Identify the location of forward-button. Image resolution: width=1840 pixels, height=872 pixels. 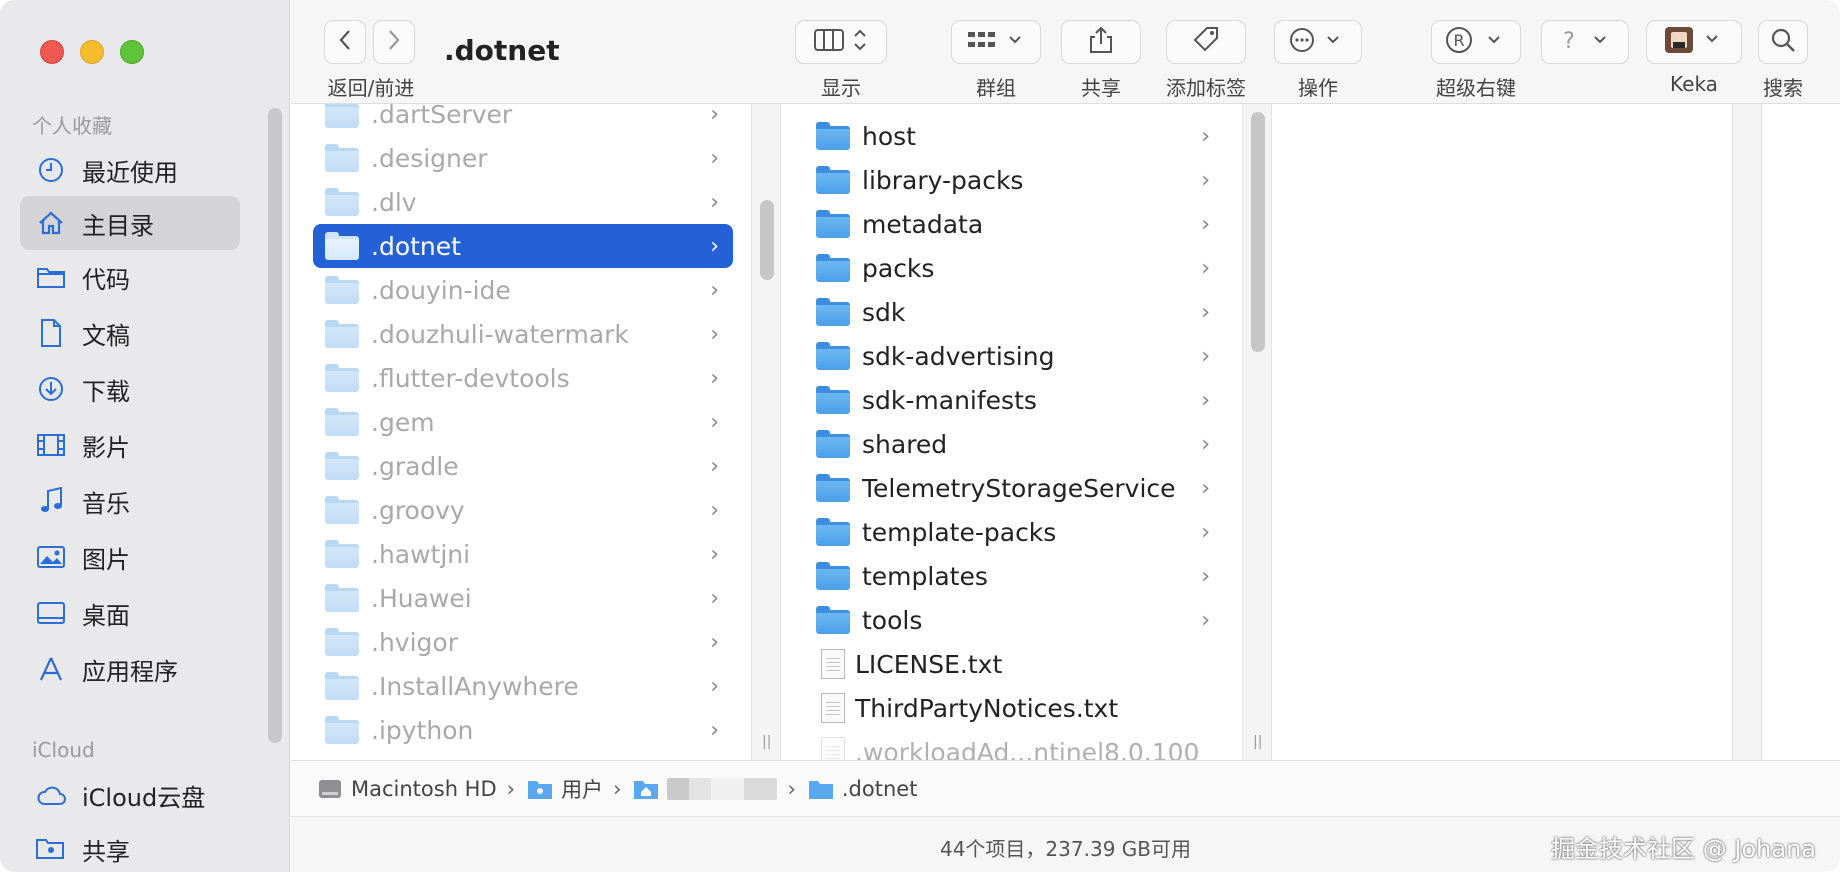
(394, 42).